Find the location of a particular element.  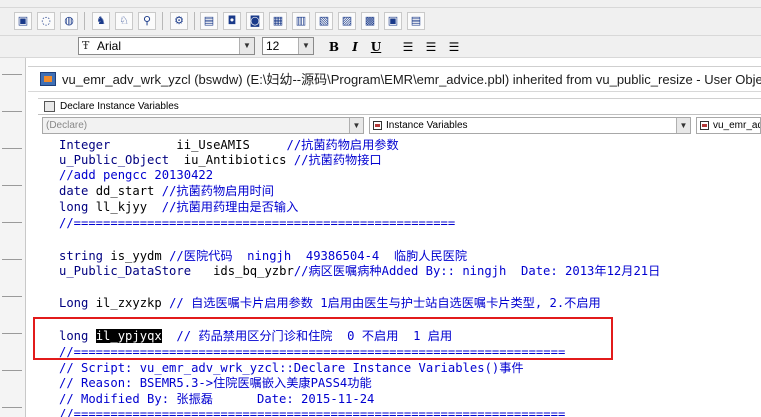

code-line: date dd_start //抗菌药物启用时间 is located at coordinates (166, 191).